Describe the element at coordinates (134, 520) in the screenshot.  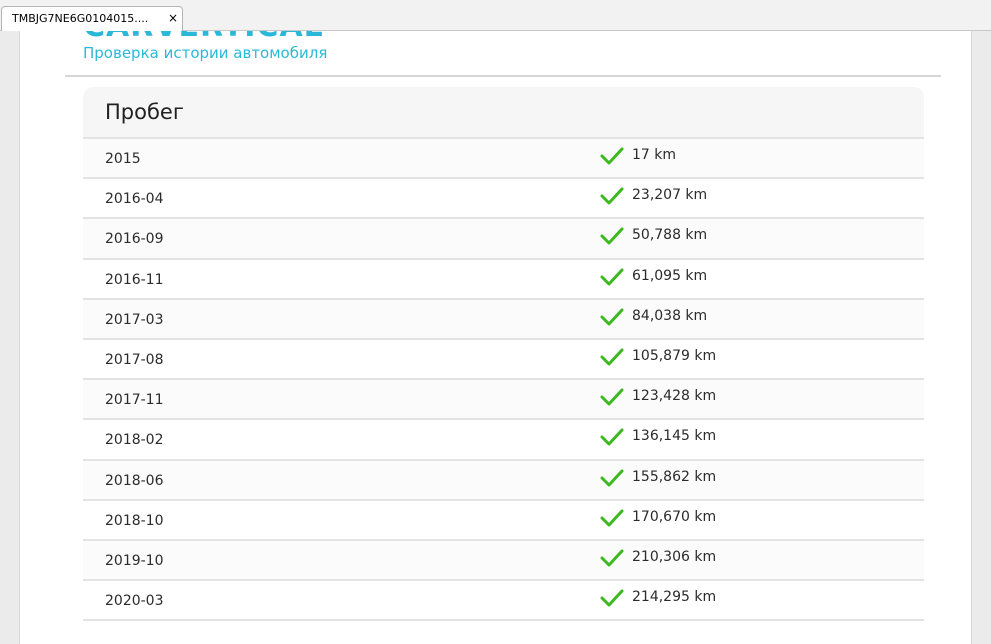
I see `mileage-date: 2018-10` at that location.